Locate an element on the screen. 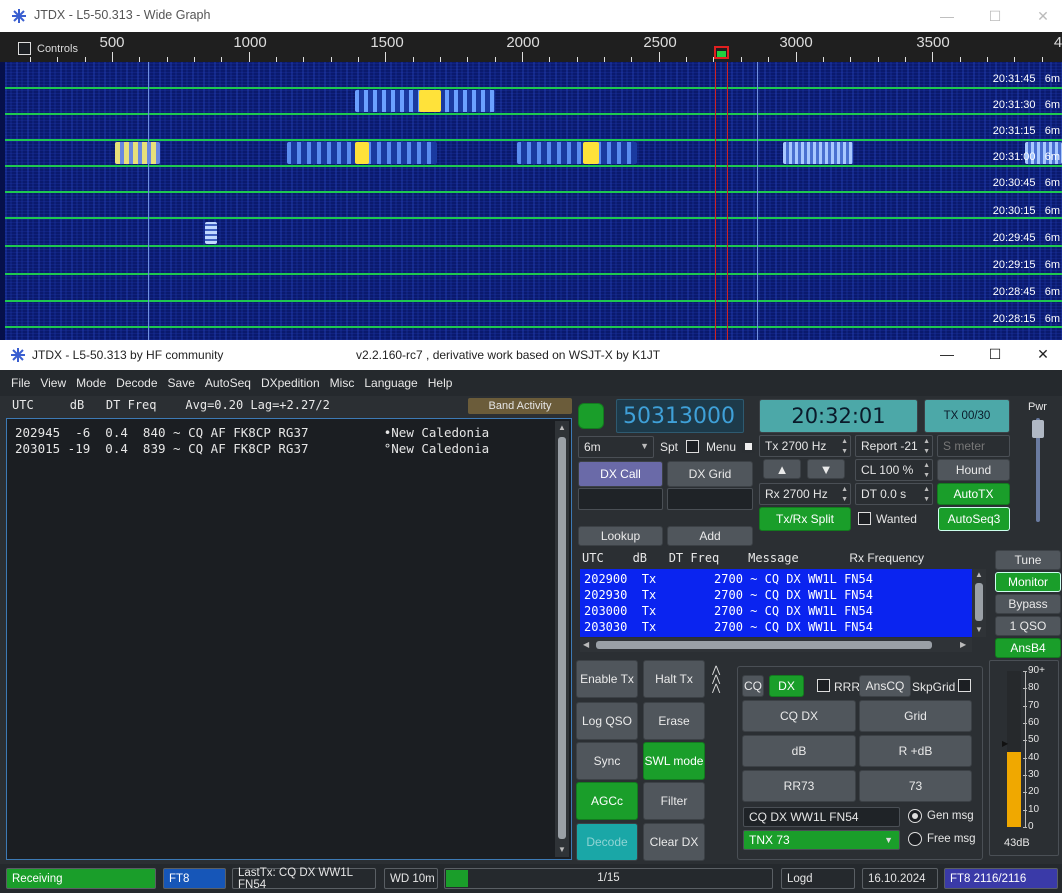 The width and height of the screenshot is (1062, 893). rr73-button: RR73 is located at coordinates (799, 786).